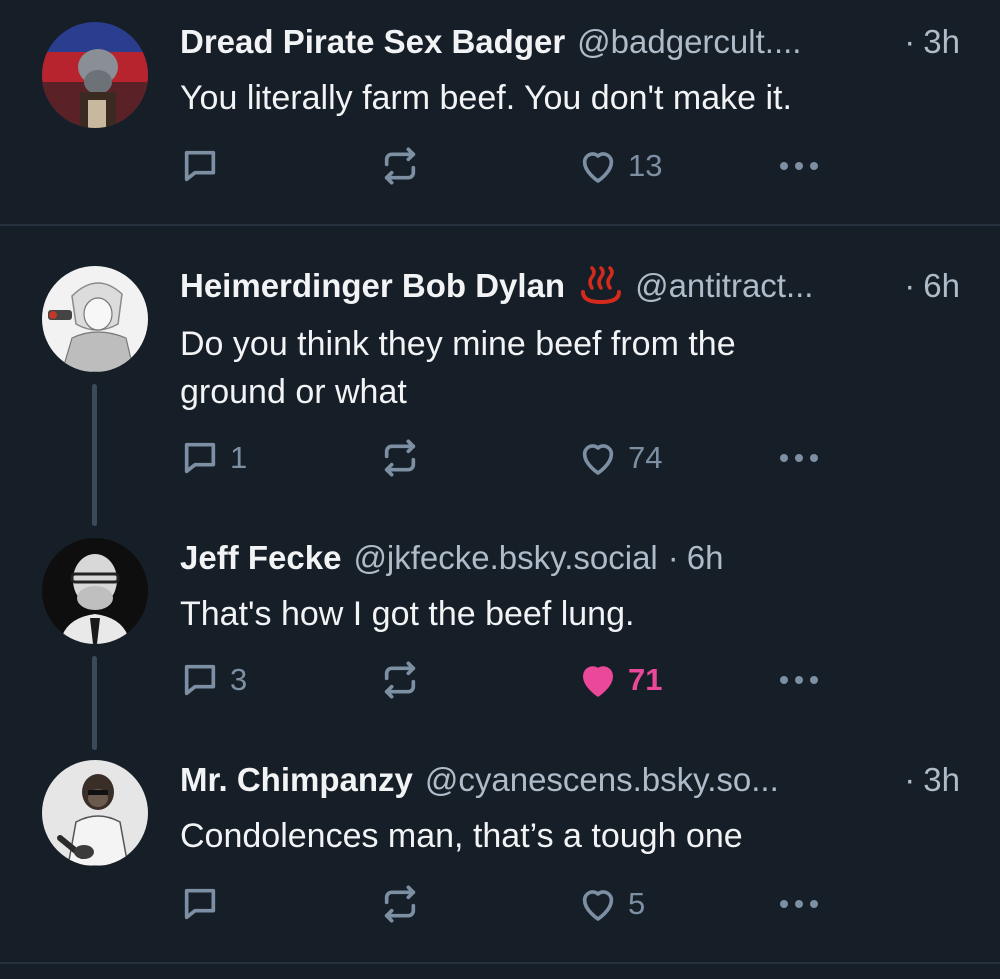 This screenshot has width=1000, height=979. What do you see at coordinates (510, 680) in the screenshot?
I see `post-actions: 3 71` at bounding box center [510, 680].